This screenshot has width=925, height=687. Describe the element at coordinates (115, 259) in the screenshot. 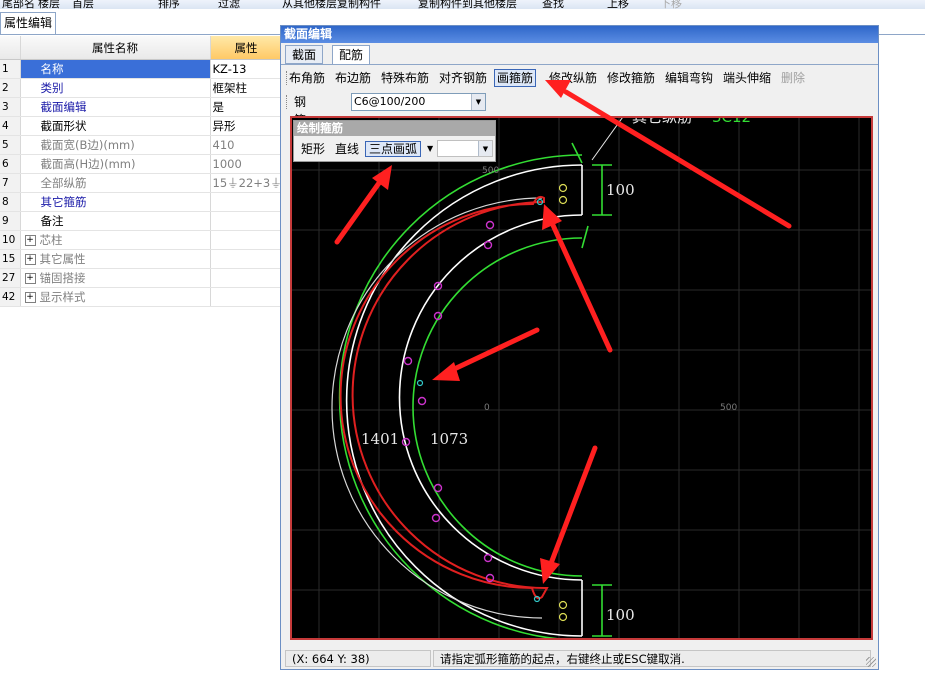

I see `property-name: + 其它属性` at that location.